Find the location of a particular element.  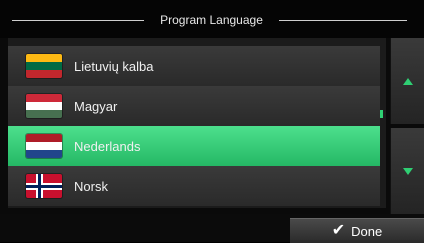

scroll-up-button is located at coordinates (407, 81).